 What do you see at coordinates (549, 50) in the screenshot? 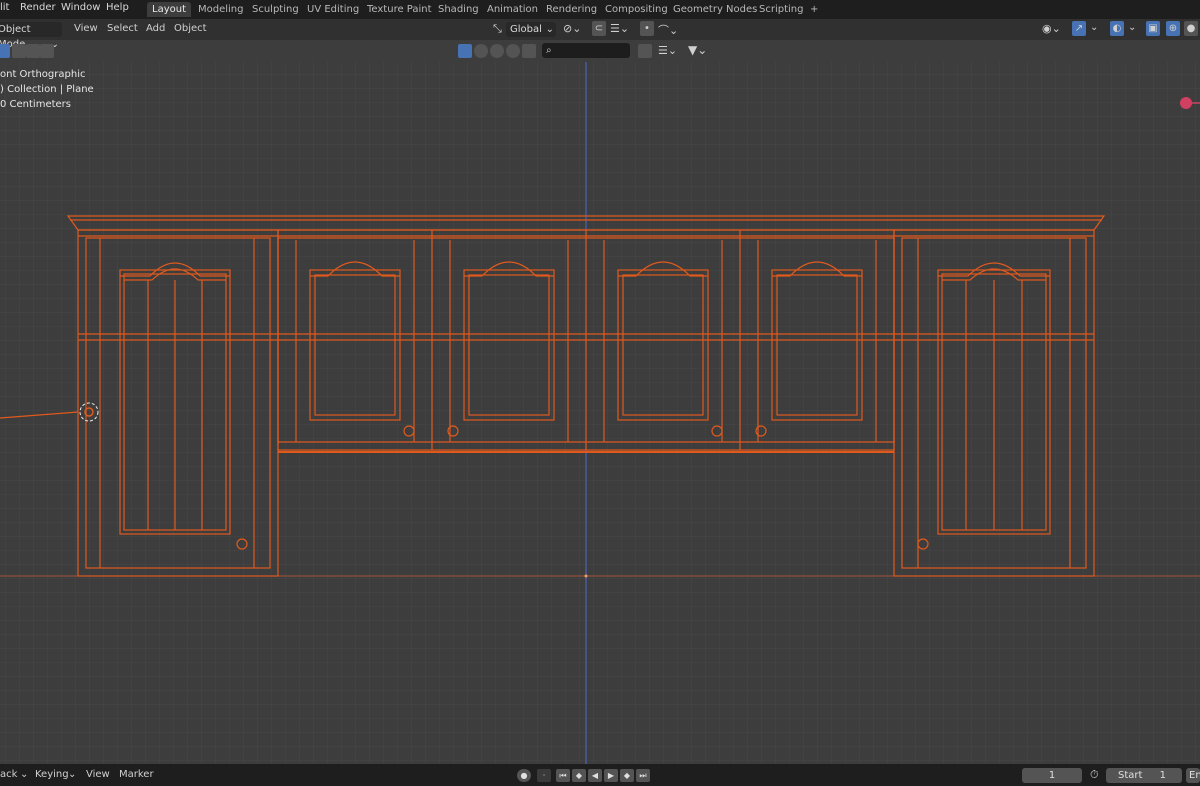
I see `search-icon: ⌕` at bounding box center [549, 50].